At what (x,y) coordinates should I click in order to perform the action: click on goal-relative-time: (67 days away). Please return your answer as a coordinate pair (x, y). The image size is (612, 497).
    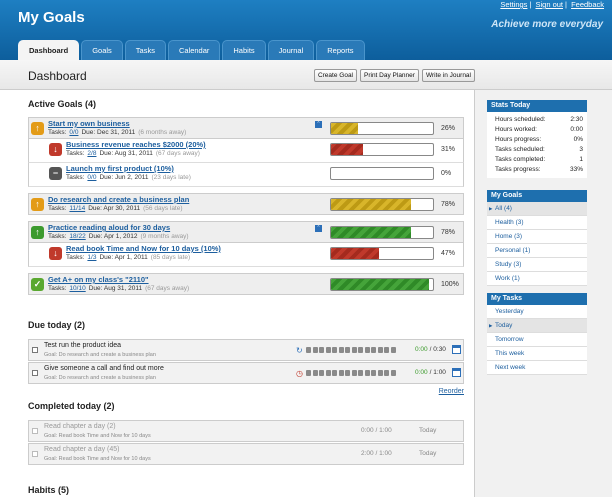
    Looking at the image, I should click on (177, 153).